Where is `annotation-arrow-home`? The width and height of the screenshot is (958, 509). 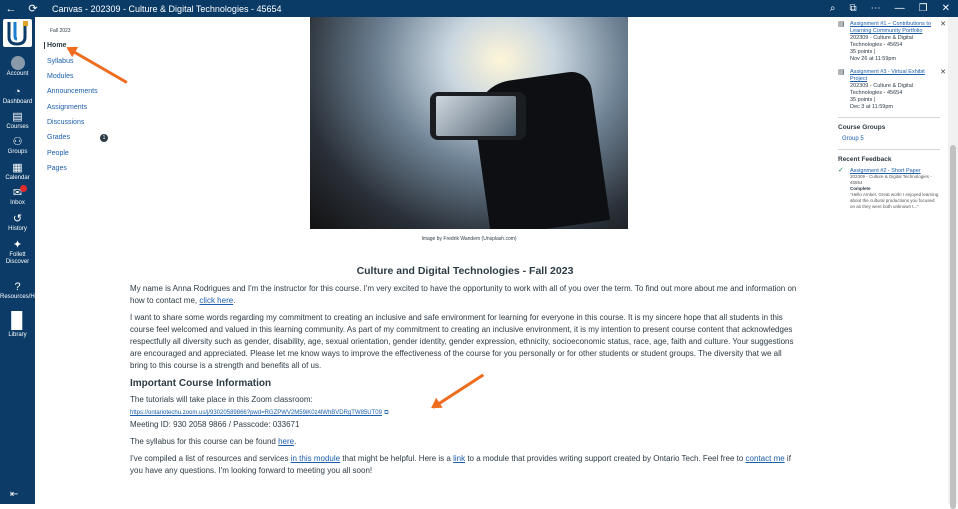
annotation-arrow-home is located at coordinates (97, 65).